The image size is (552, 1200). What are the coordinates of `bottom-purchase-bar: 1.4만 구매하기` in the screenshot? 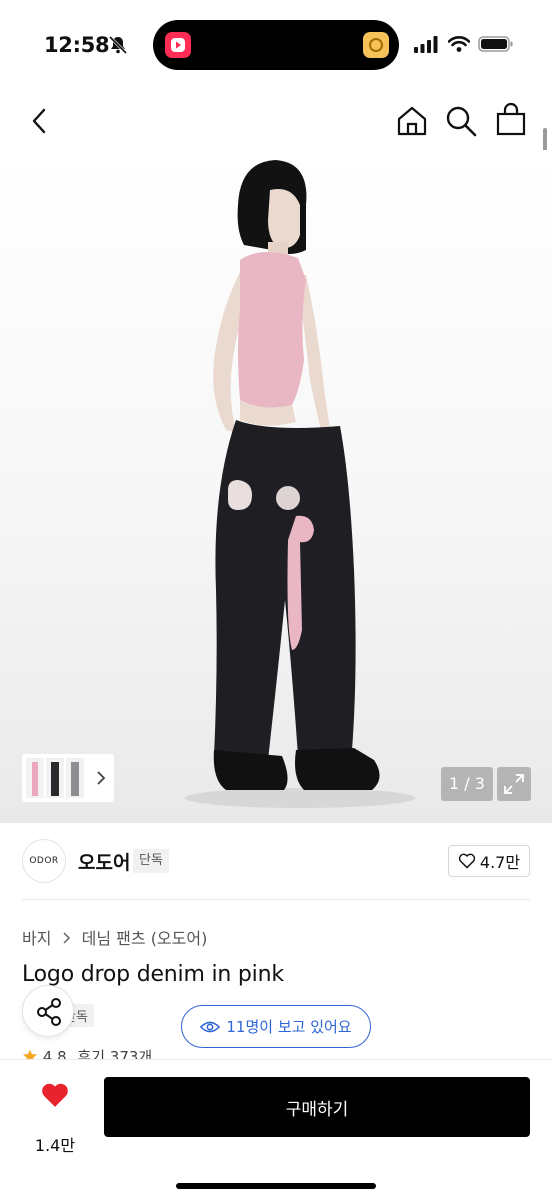 It's located at (276, 1129).